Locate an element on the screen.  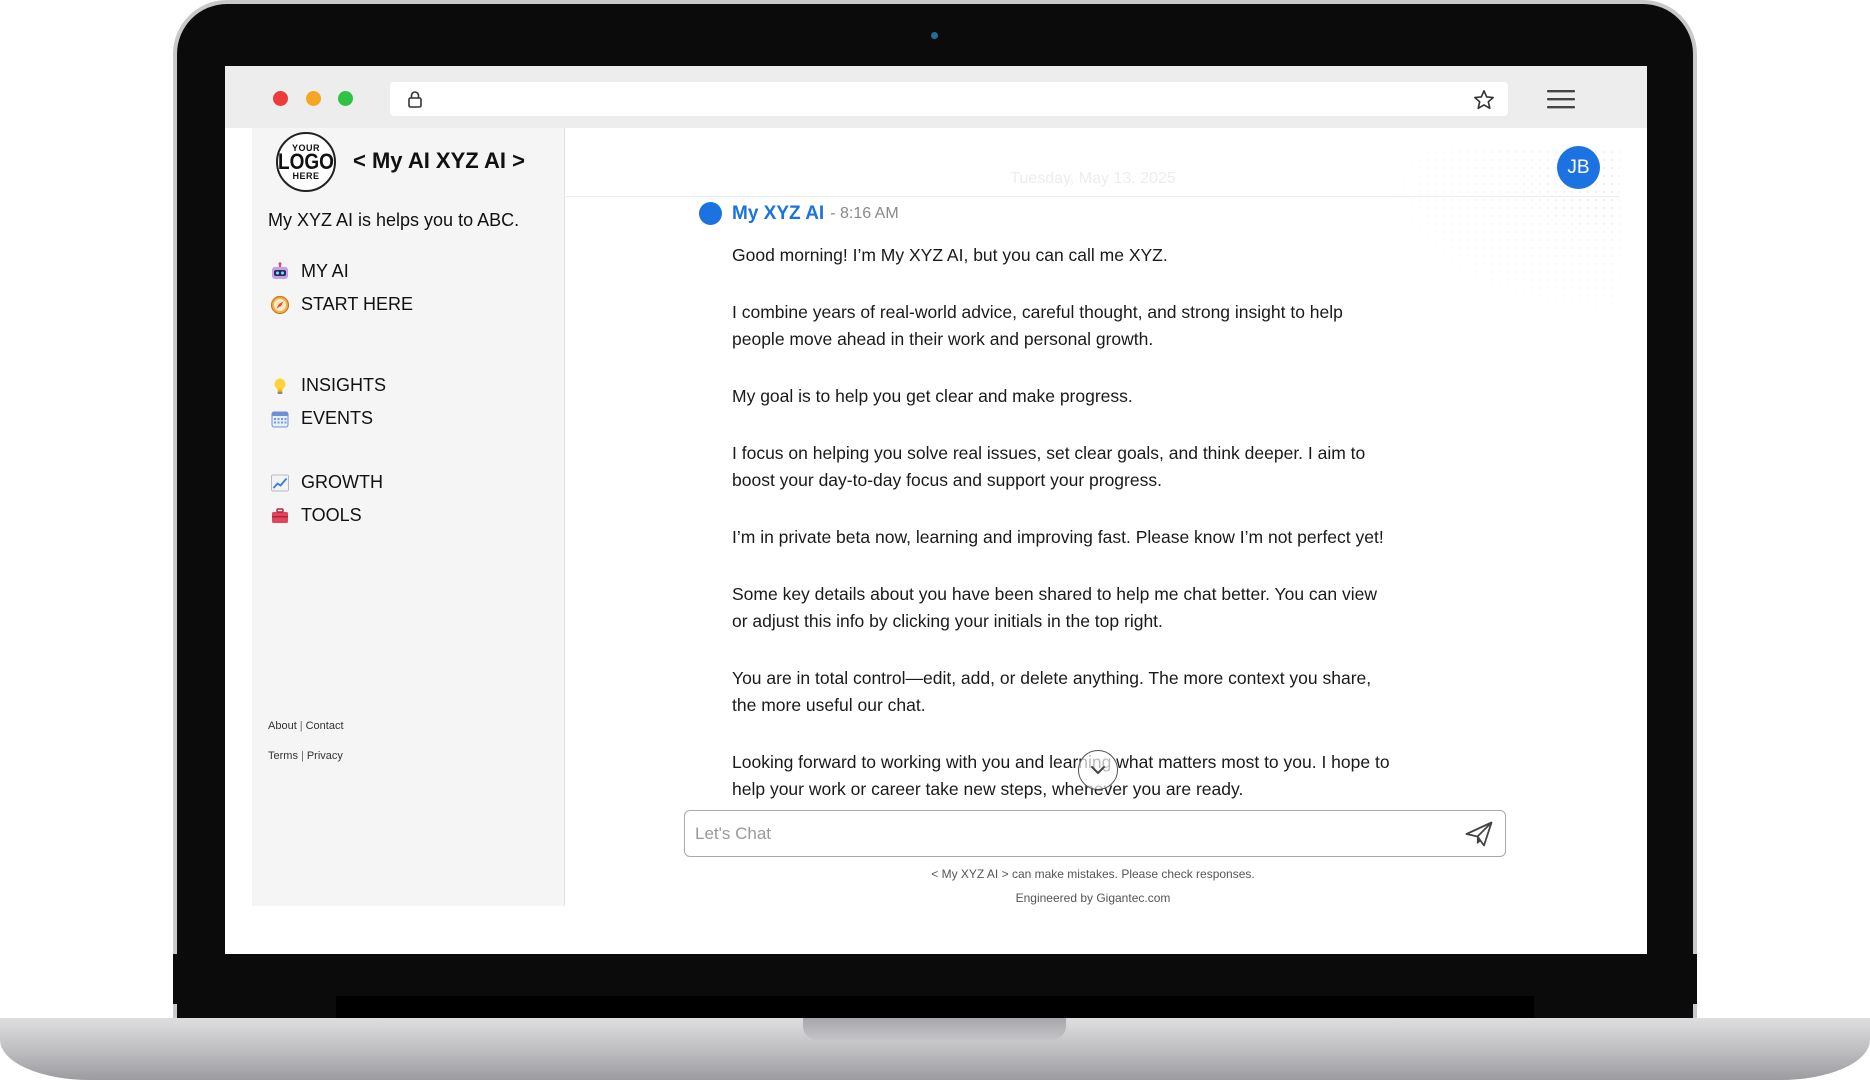
contact-link: Contact is located at coordinates (325, 726).